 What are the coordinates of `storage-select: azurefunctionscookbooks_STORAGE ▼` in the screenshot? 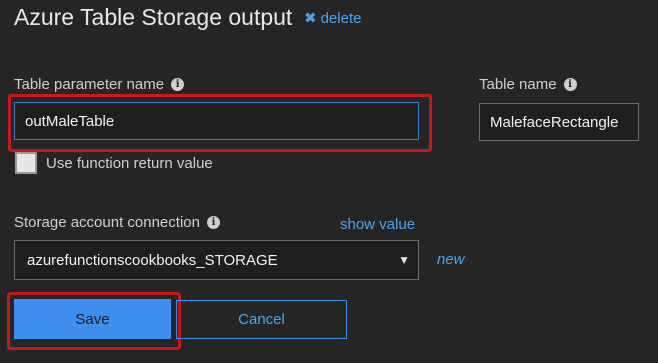 It's located at (216, 260).